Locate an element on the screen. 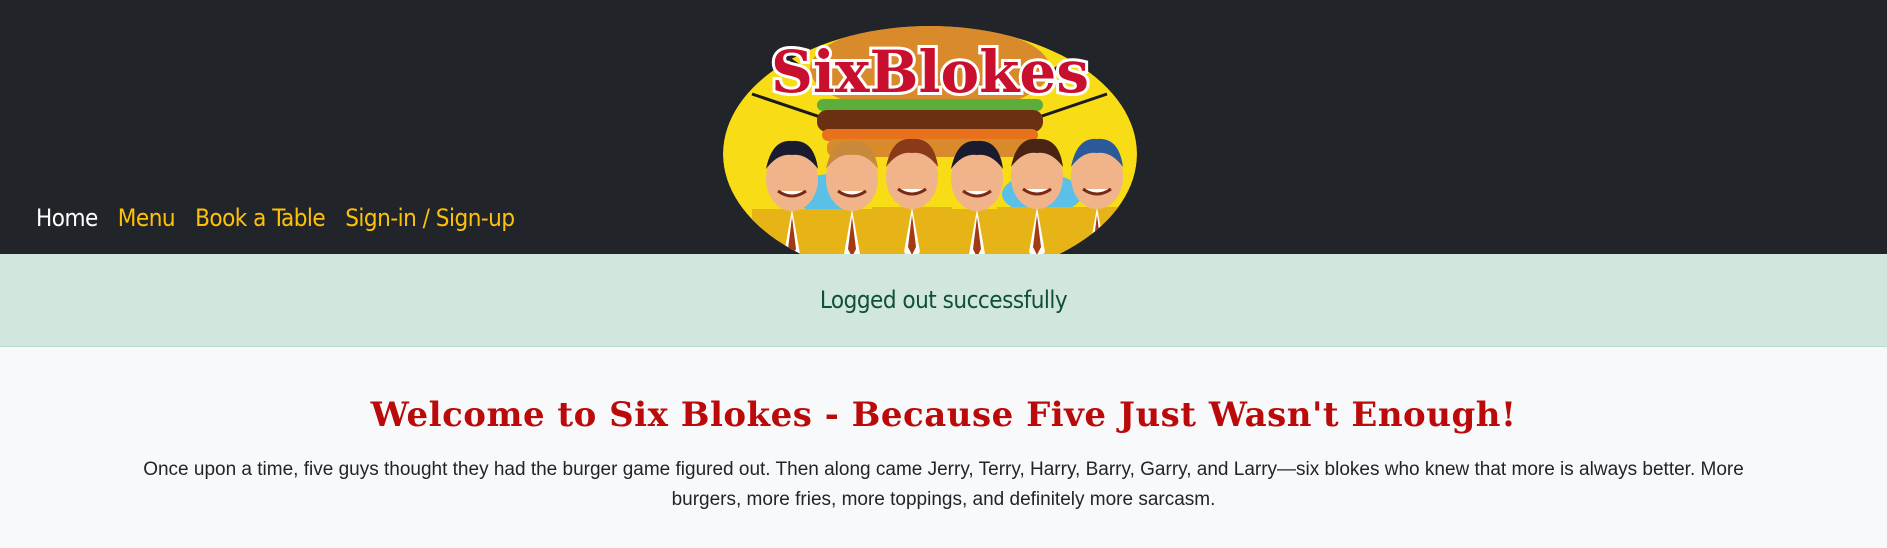  nav-link-menu: Menu is located at coordinates (147, 218).